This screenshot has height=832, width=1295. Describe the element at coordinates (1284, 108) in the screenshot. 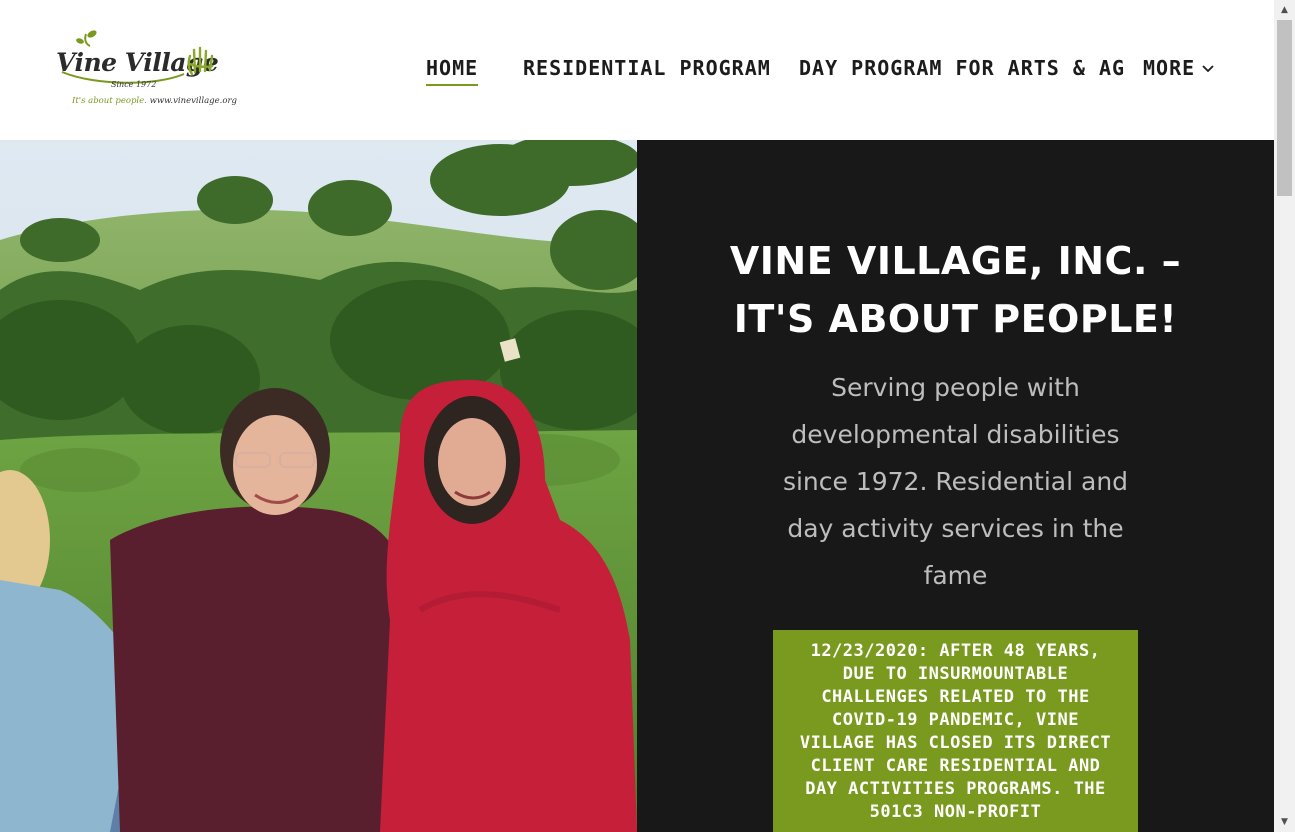

I see `scroll-thumb` at that location.